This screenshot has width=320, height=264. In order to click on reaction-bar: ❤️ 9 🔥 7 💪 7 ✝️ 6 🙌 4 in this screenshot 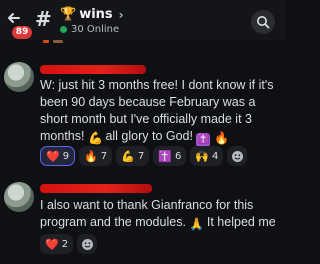, I will do `click(144, 156)`.